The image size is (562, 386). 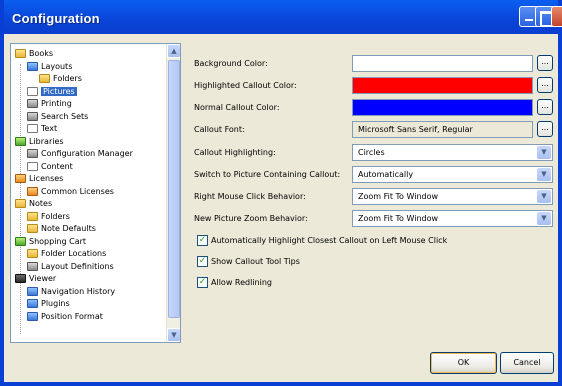 I want to click on show-tooltips-label: Show Callout Tool Tips, so click(x=255, y=261).